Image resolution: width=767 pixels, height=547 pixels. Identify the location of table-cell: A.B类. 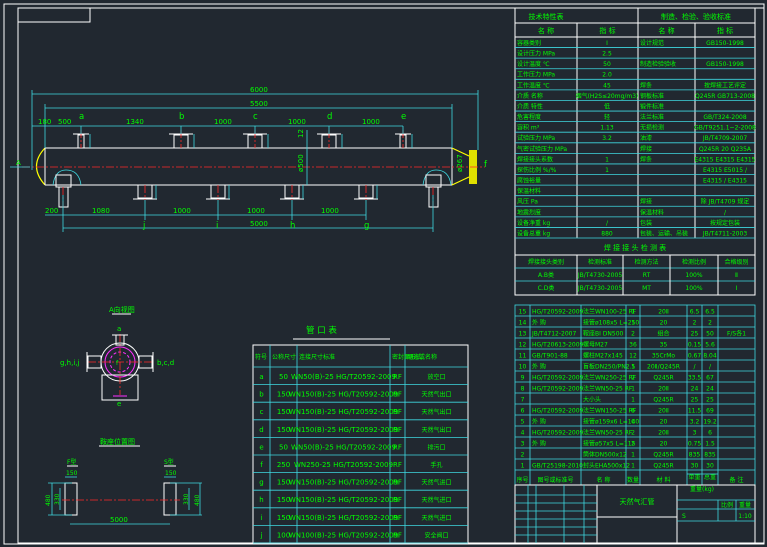
(546, 275).